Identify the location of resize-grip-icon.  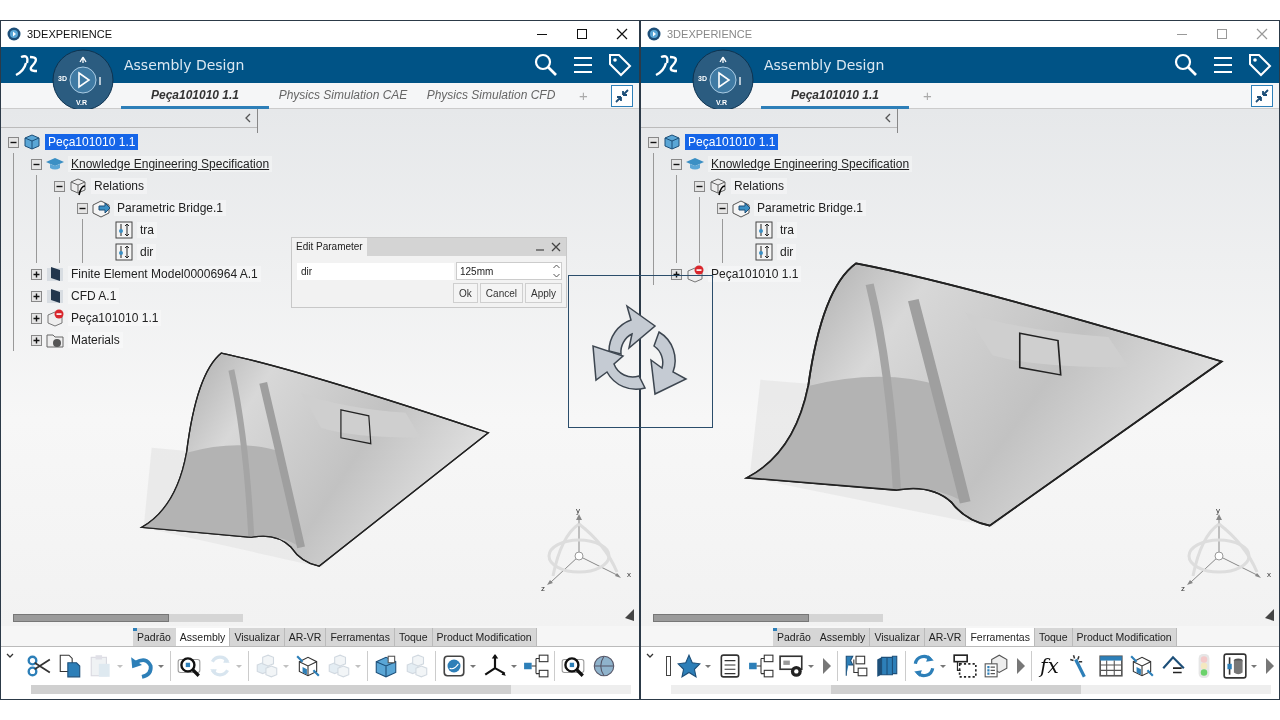
(629, 615).